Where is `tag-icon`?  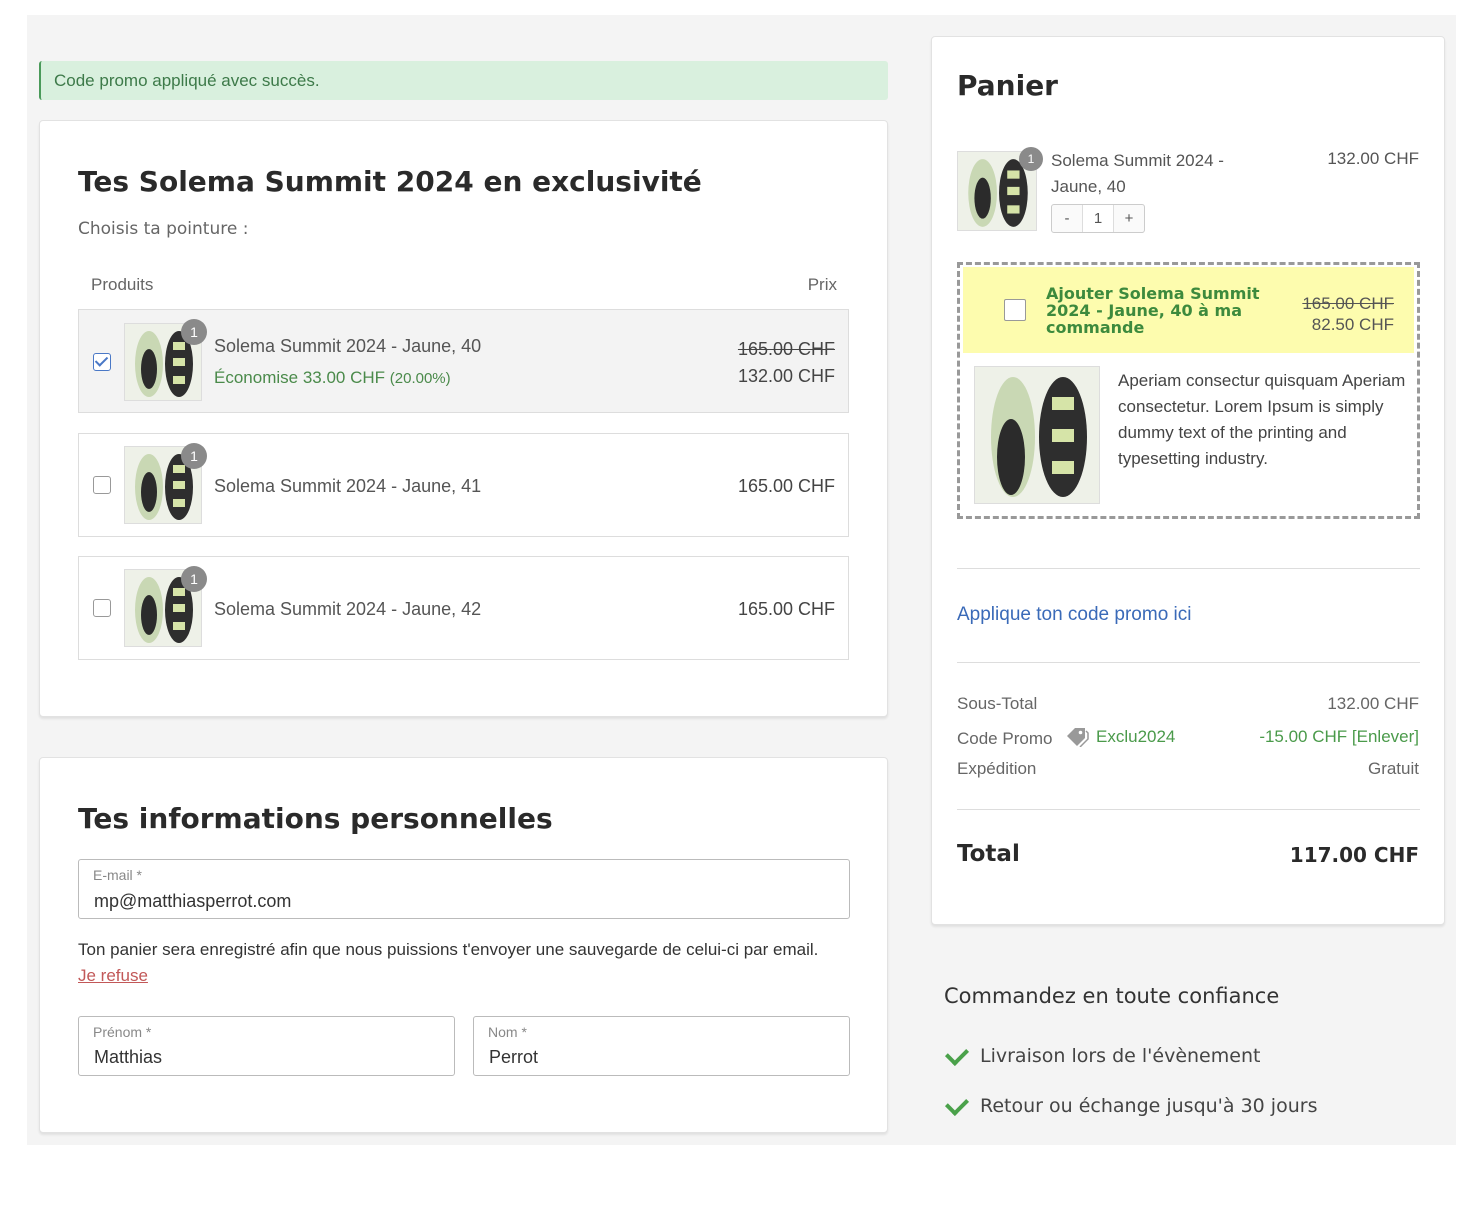
tag-icon is located at coordinates (1078, 737).